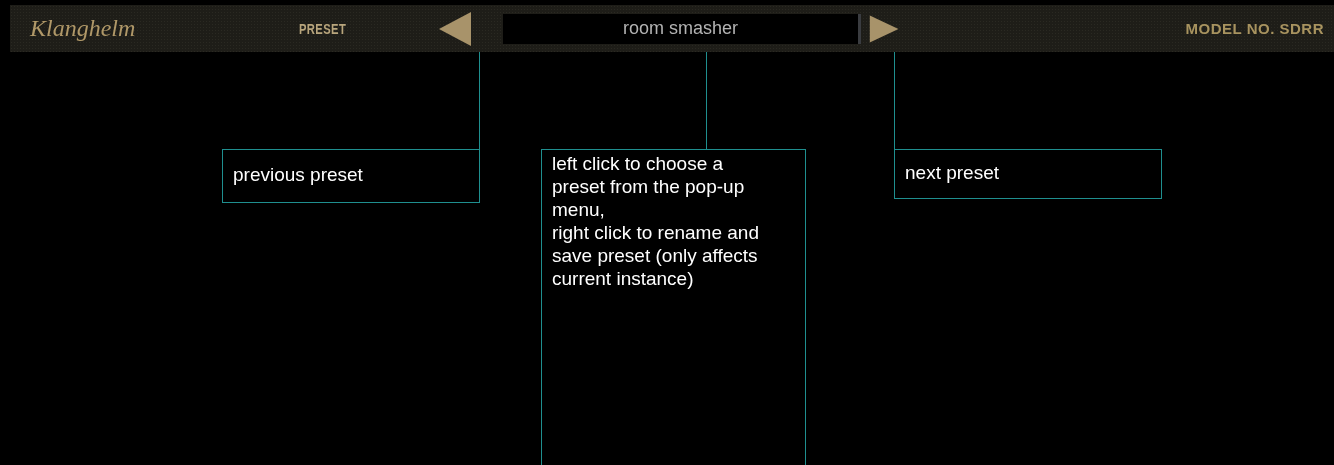 This screenshot has width=1334, height=465. I want to click on tooltip-callout: next preset, so click(1028, 174).